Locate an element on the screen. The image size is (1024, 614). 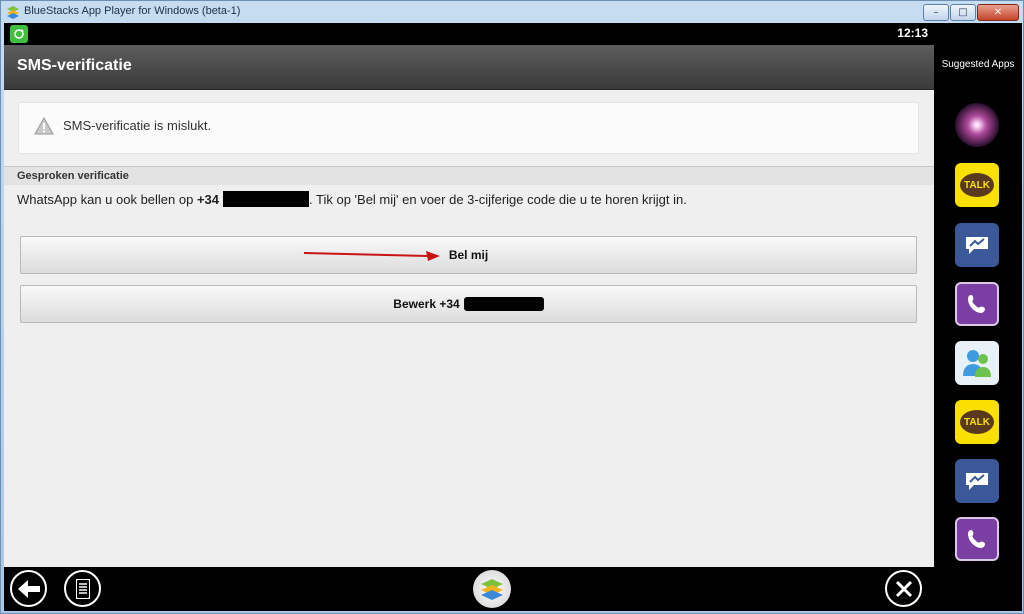
sync-icon is located at coordinates (19, 34).